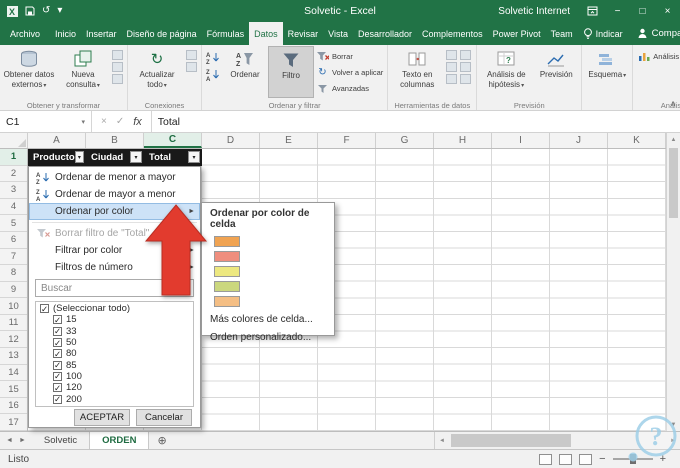 The width and height of the screenshot is (680, 468). I want to click on sort-z-to-a-icon: ZA, so click(213, 74).